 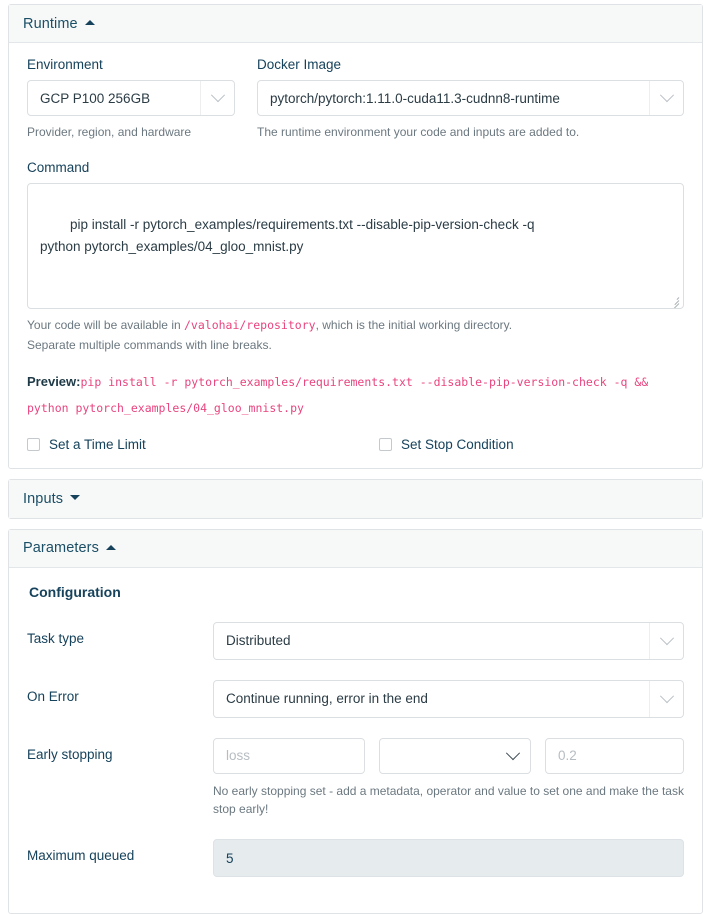 What do you see at coordinates (97, 444) in the screenshot?
I see `time-limit-label: Set a Time Limit` at bounding box center [97, 444].